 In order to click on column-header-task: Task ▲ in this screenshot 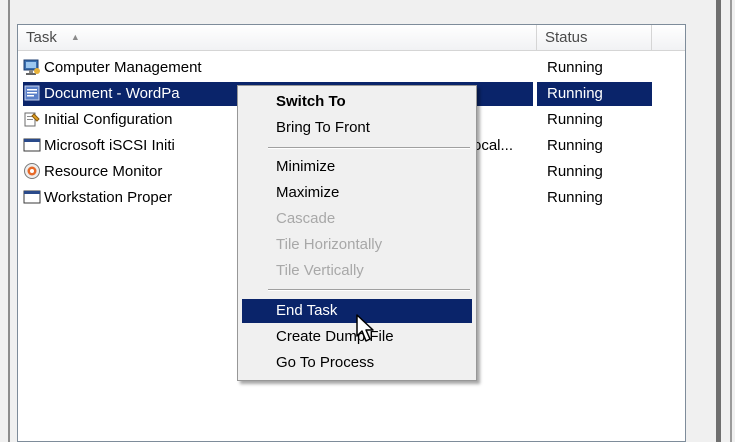, I will do `click(277, 37)`.